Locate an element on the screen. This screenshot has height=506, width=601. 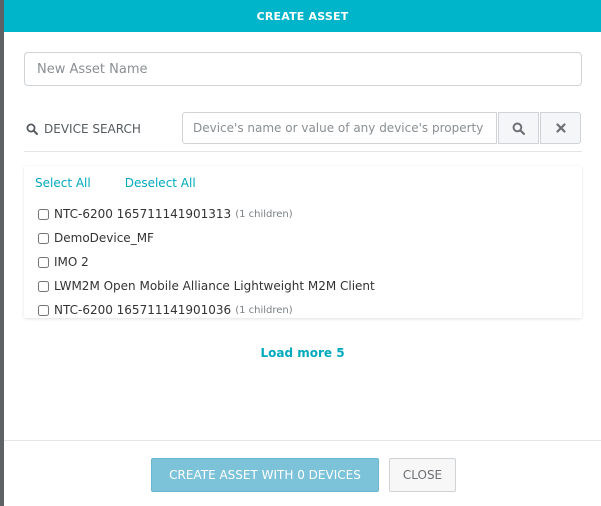
dialog-title: CREATE ASSET is located at coordinates (302, 16).